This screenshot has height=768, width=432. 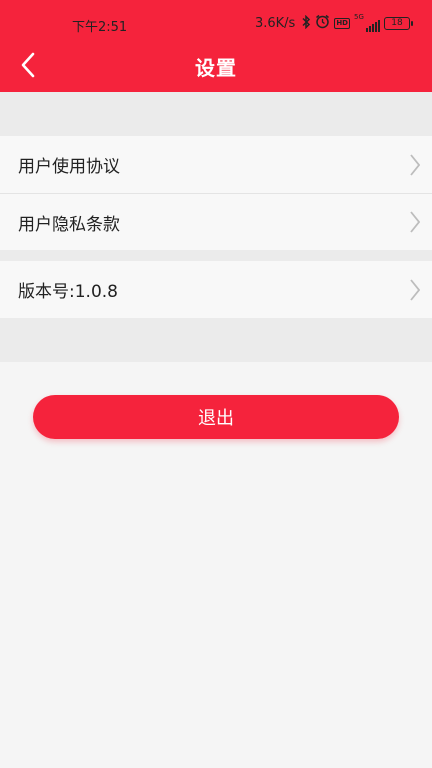 What do you see at coordinates (322, 23) in the screenshot?
I see `alarm-icon` at bounding box center [322, 23].